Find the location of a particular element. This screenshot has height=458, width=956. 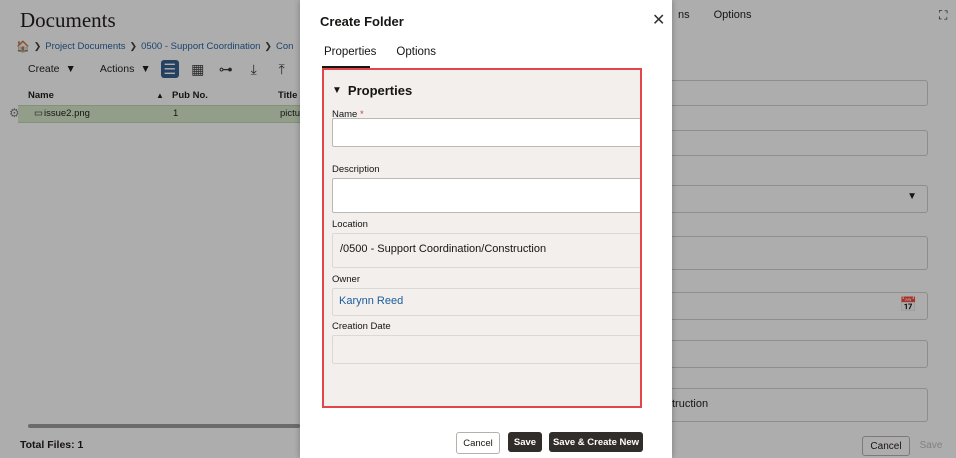

dialog-title: Create Folder is located at coordinates (362, 21).